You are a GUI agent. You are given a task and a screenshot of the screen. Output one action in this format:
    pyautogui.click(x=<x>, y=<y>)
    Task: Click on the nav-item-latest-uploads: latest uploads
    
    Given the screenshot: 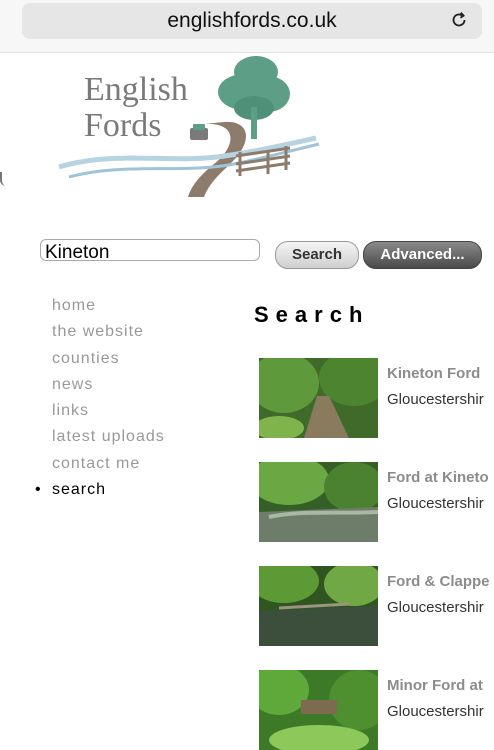 What is the action you would take?
    pyautogui.click(x=108, y=440)
    